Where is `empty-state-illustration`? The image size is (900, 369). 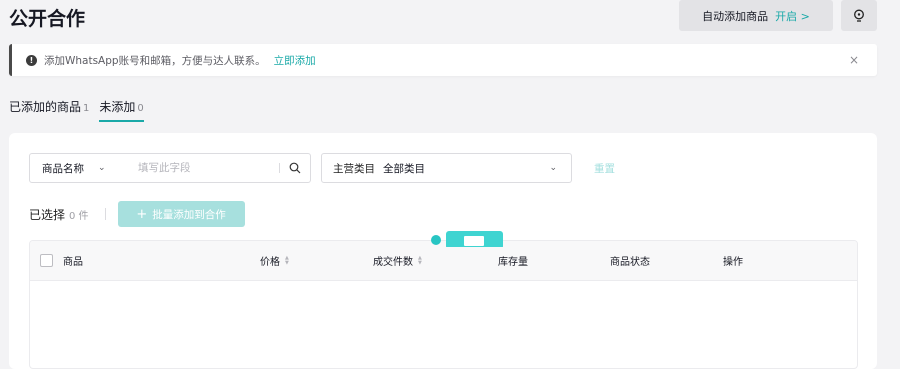
empty-state-illustration is located at coordinates (467, 239).